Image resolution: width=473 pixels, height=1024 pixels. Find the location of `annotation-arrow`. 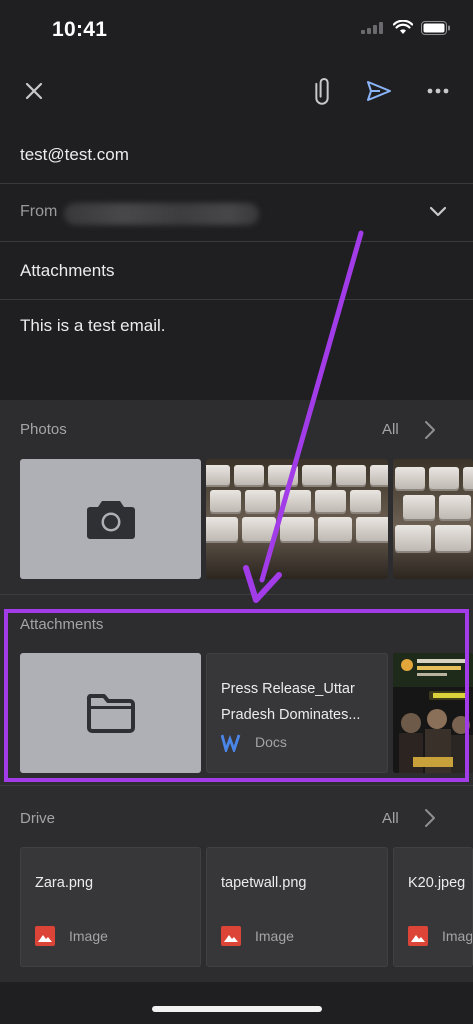

annotation-arrow is located at coordinates (303, 416).